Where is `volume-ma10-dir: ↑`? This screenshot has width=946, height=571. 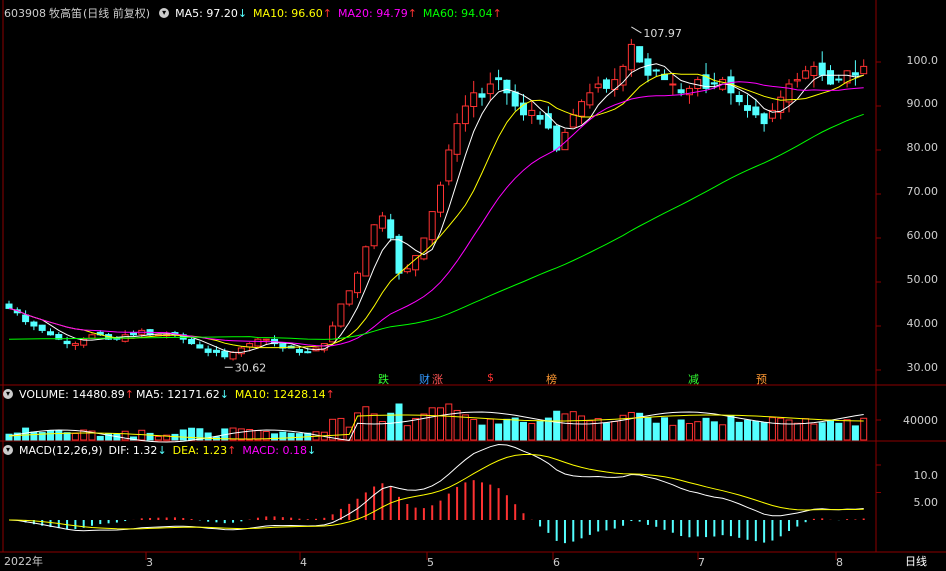 volume-ma10-dir: ↑ is located at coordinates (330, 394).